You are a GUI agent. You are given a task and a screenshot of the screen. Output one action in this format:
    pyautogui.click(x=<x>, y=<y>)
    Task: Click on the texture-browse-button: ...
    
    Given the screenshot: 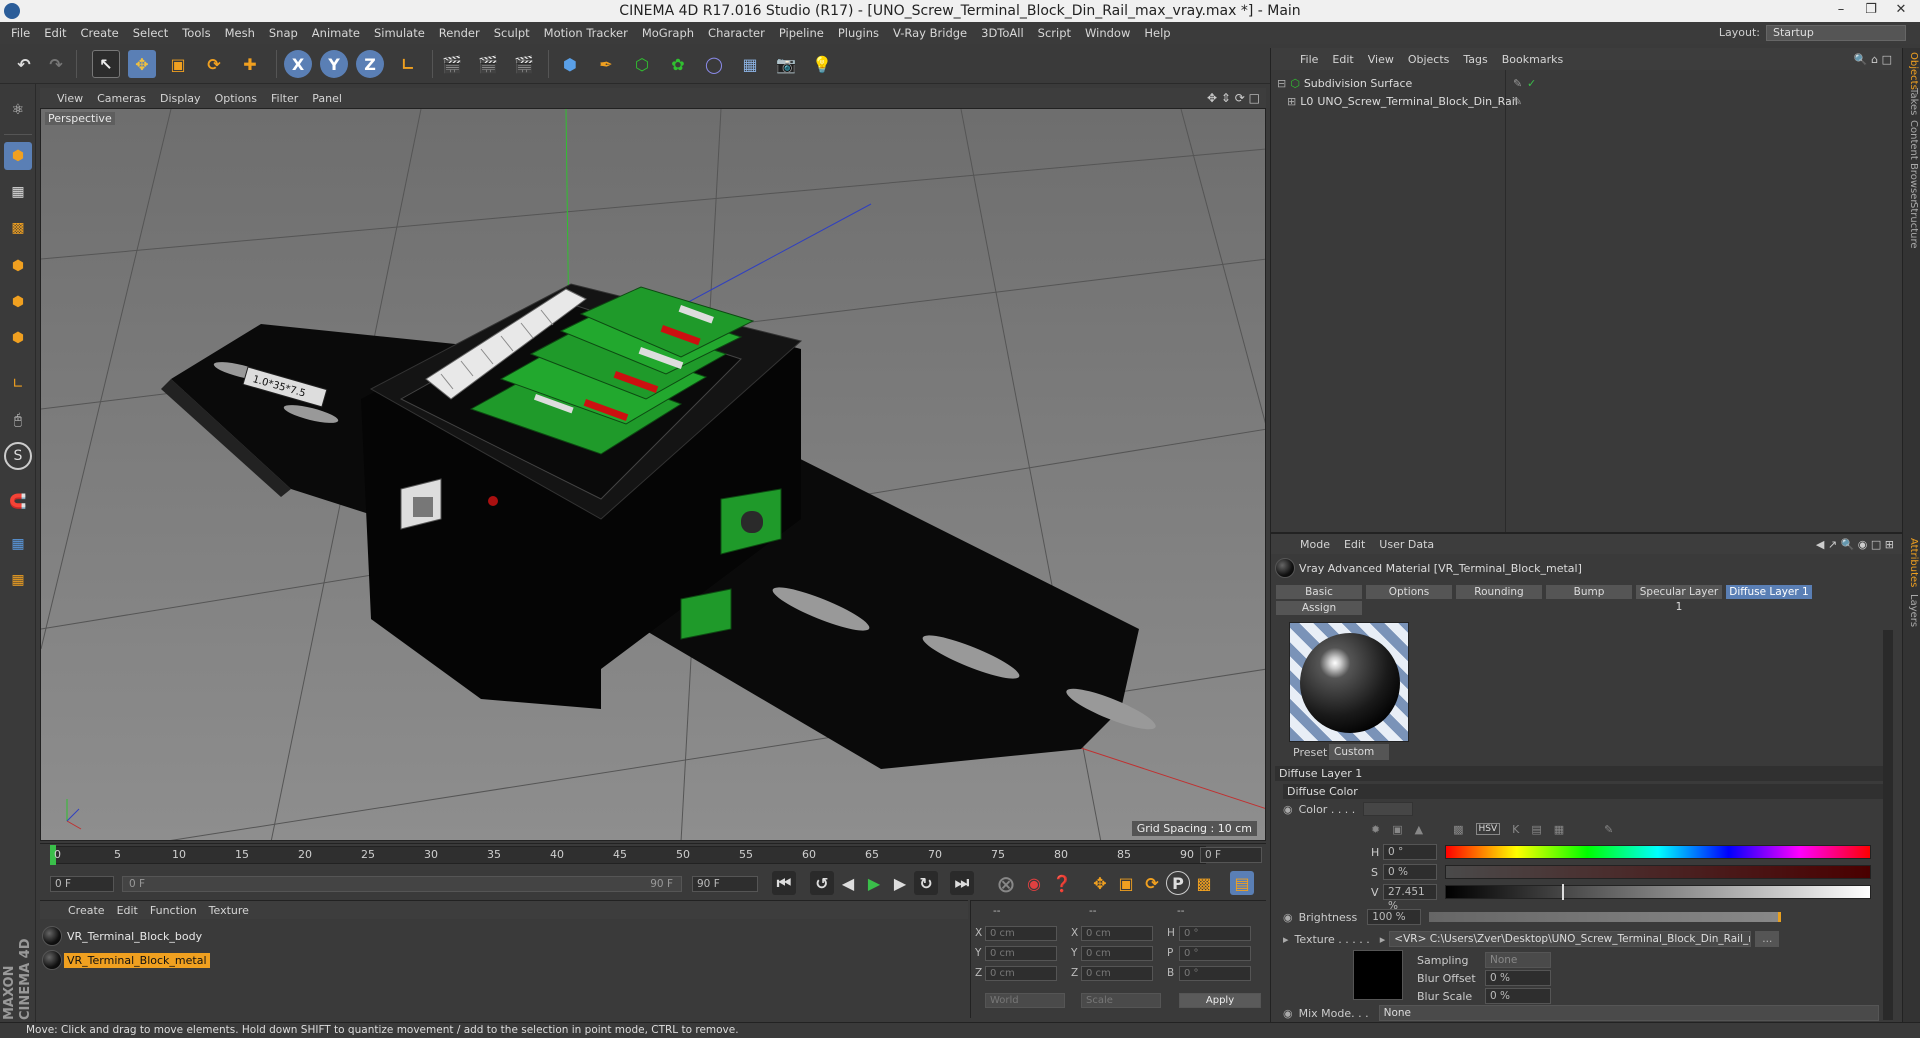 What is the action you would take?
    pyautogui.click(x=1767, y=939)
    